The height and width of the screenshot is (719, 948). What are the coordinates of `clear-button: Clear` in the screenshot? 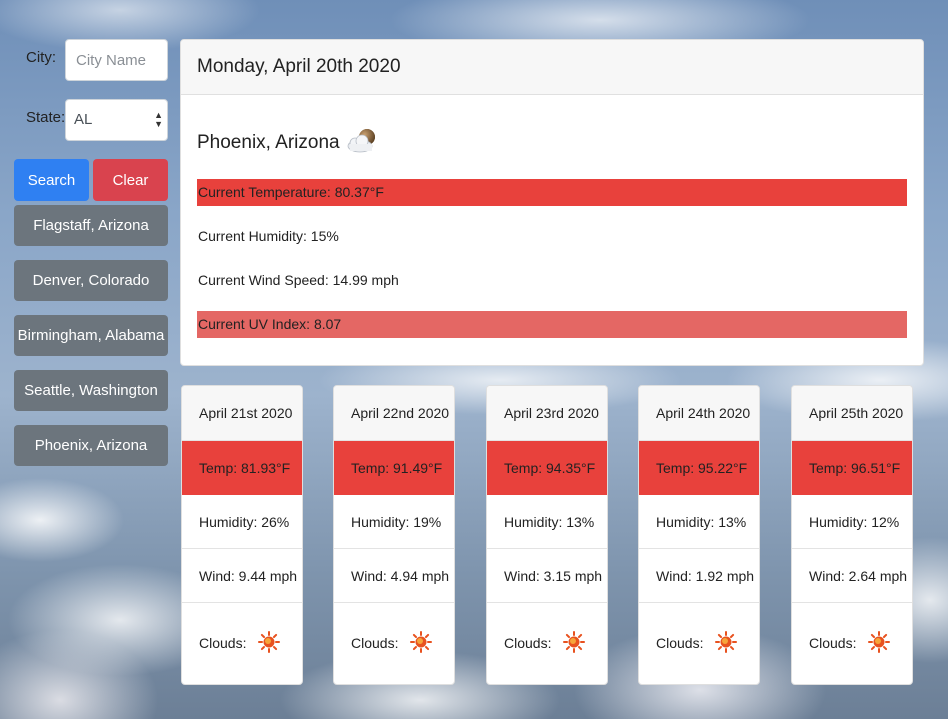 It's located at (130, 180).